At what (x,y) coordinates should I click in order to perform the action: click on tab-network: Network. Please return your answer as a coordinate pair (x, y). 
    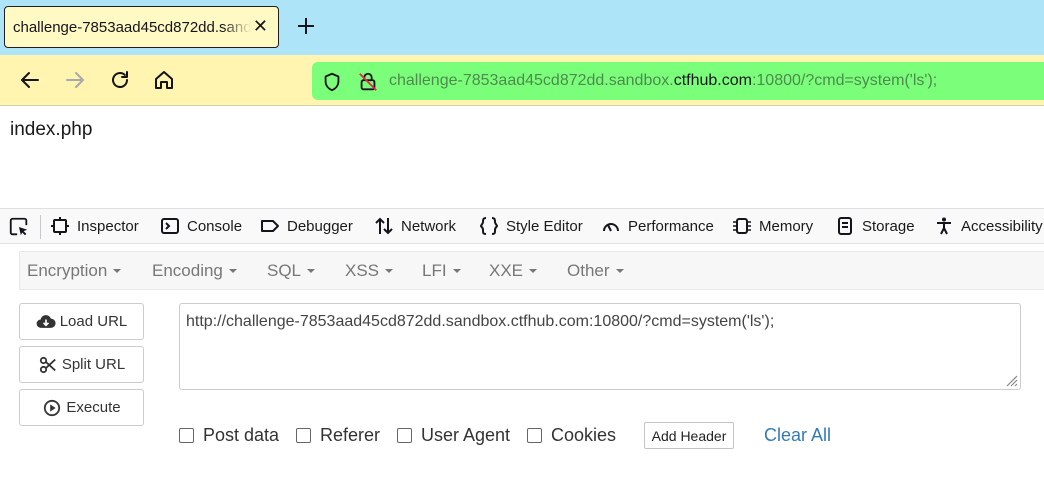
    Looking at the image, I should click on (415, 226).